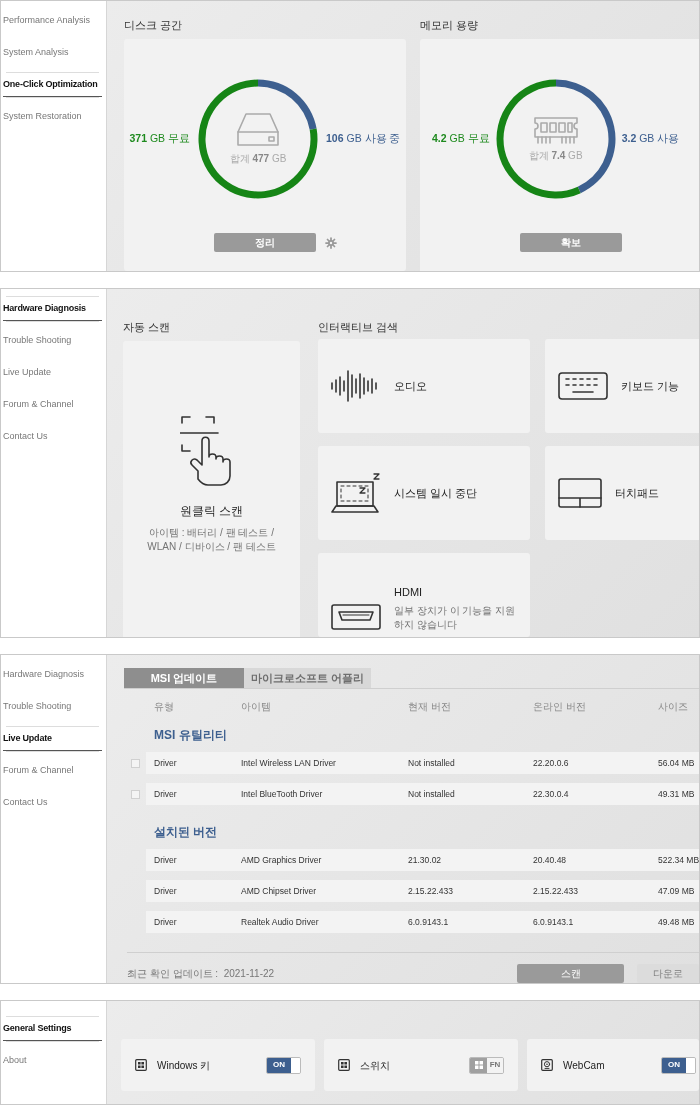  Describe the element at coordinates (650, 139) in the screenshot. I see `used-space-label: 3.2 GB 사용` at that location.